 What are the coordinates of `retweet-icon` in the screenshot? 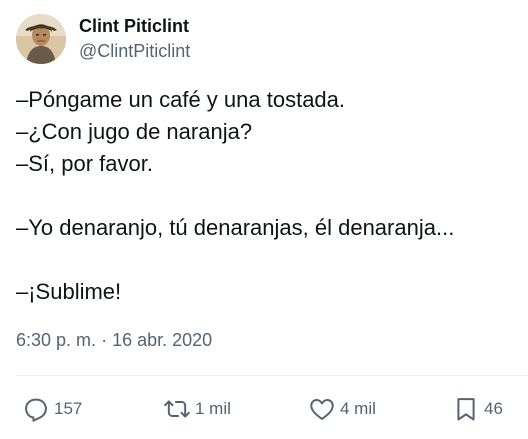 It's located at (177, 409).